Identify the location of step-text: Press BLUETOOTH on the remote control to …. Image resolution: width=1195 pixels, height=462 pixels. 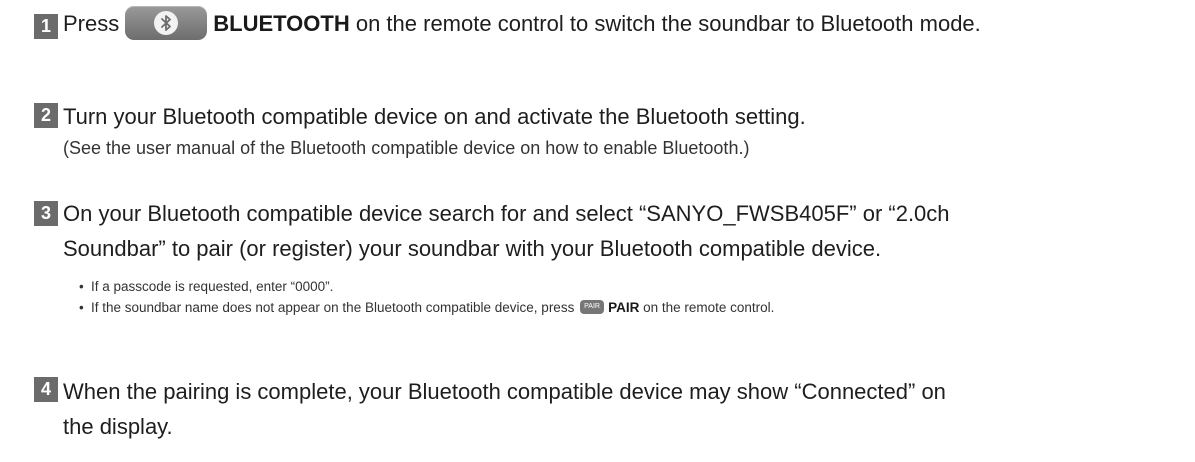
(522, 24).